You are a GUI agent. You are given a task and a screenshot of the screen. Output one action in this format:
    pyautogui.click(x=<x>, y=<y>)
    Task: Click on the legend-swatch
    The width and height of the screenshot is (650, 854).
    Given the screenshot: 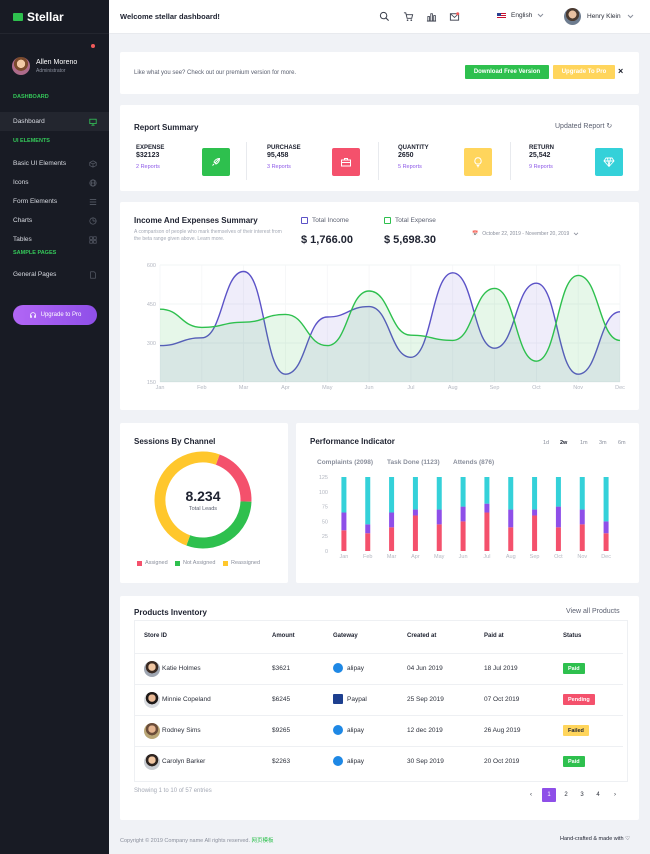 What is the action you would take?
    pyautogui.click(x=225, y=563)
    